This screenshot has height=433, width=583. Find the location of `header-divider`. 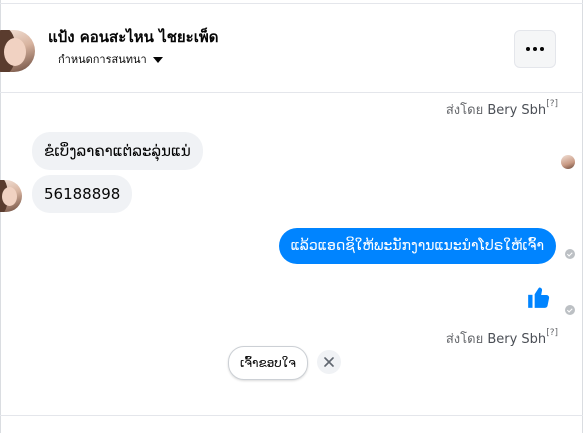

header-divider is located at coordinates (291, 92).